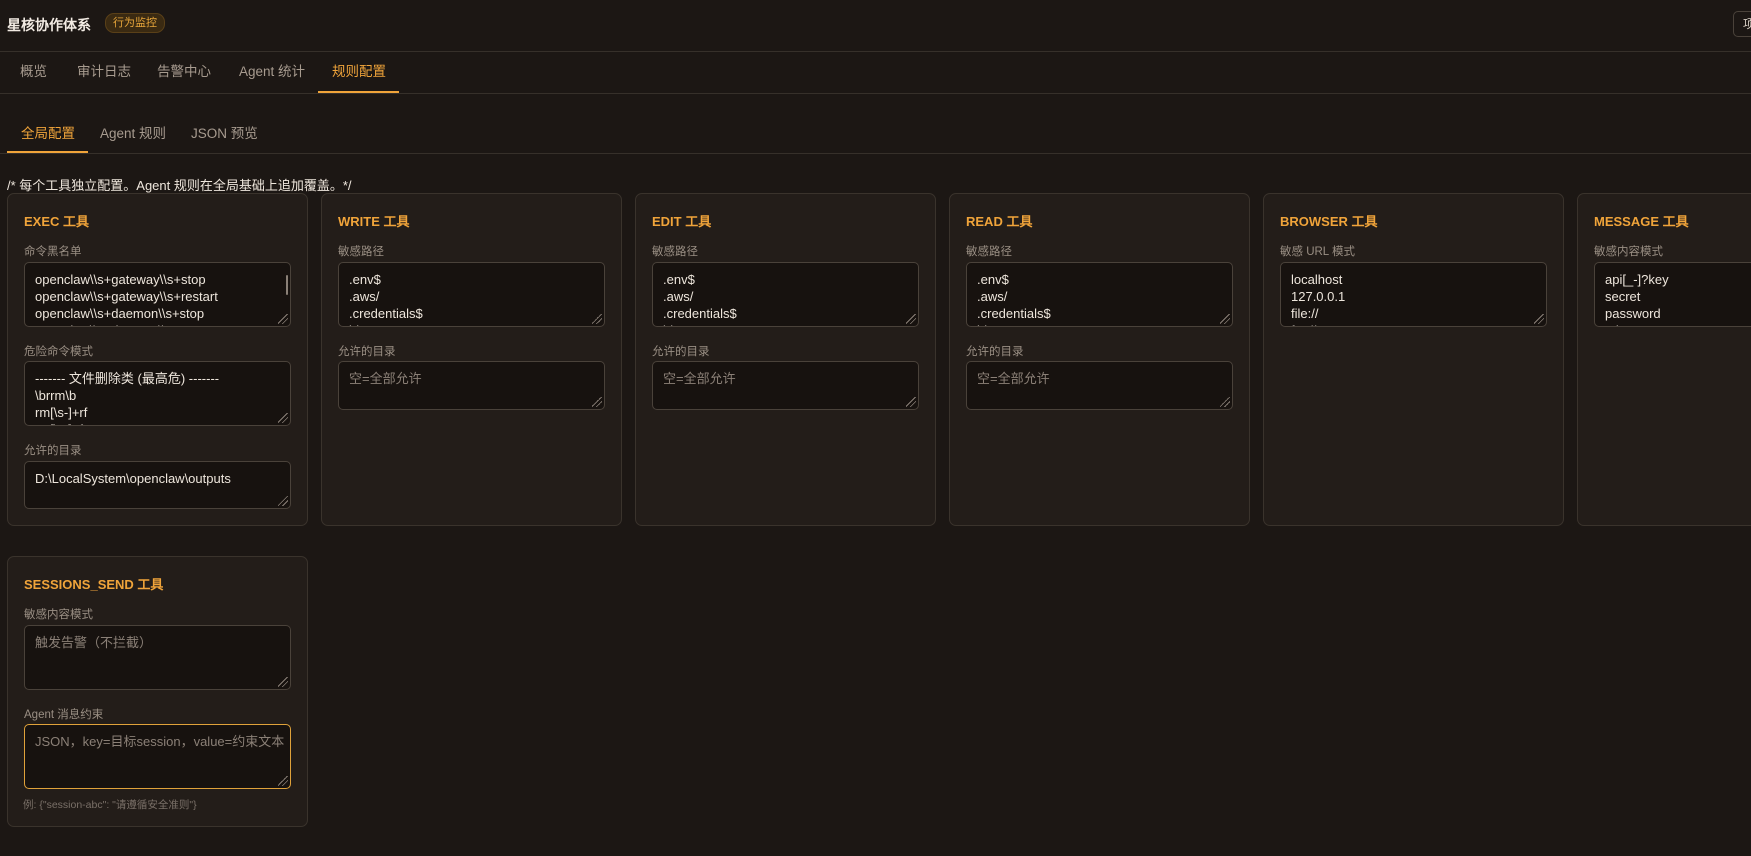 This screenshot has height=856, width=1751. Describe the element at coordinates (184, 72) in the screenshot. I see `tab-alert-center: 告警中心` at that location.